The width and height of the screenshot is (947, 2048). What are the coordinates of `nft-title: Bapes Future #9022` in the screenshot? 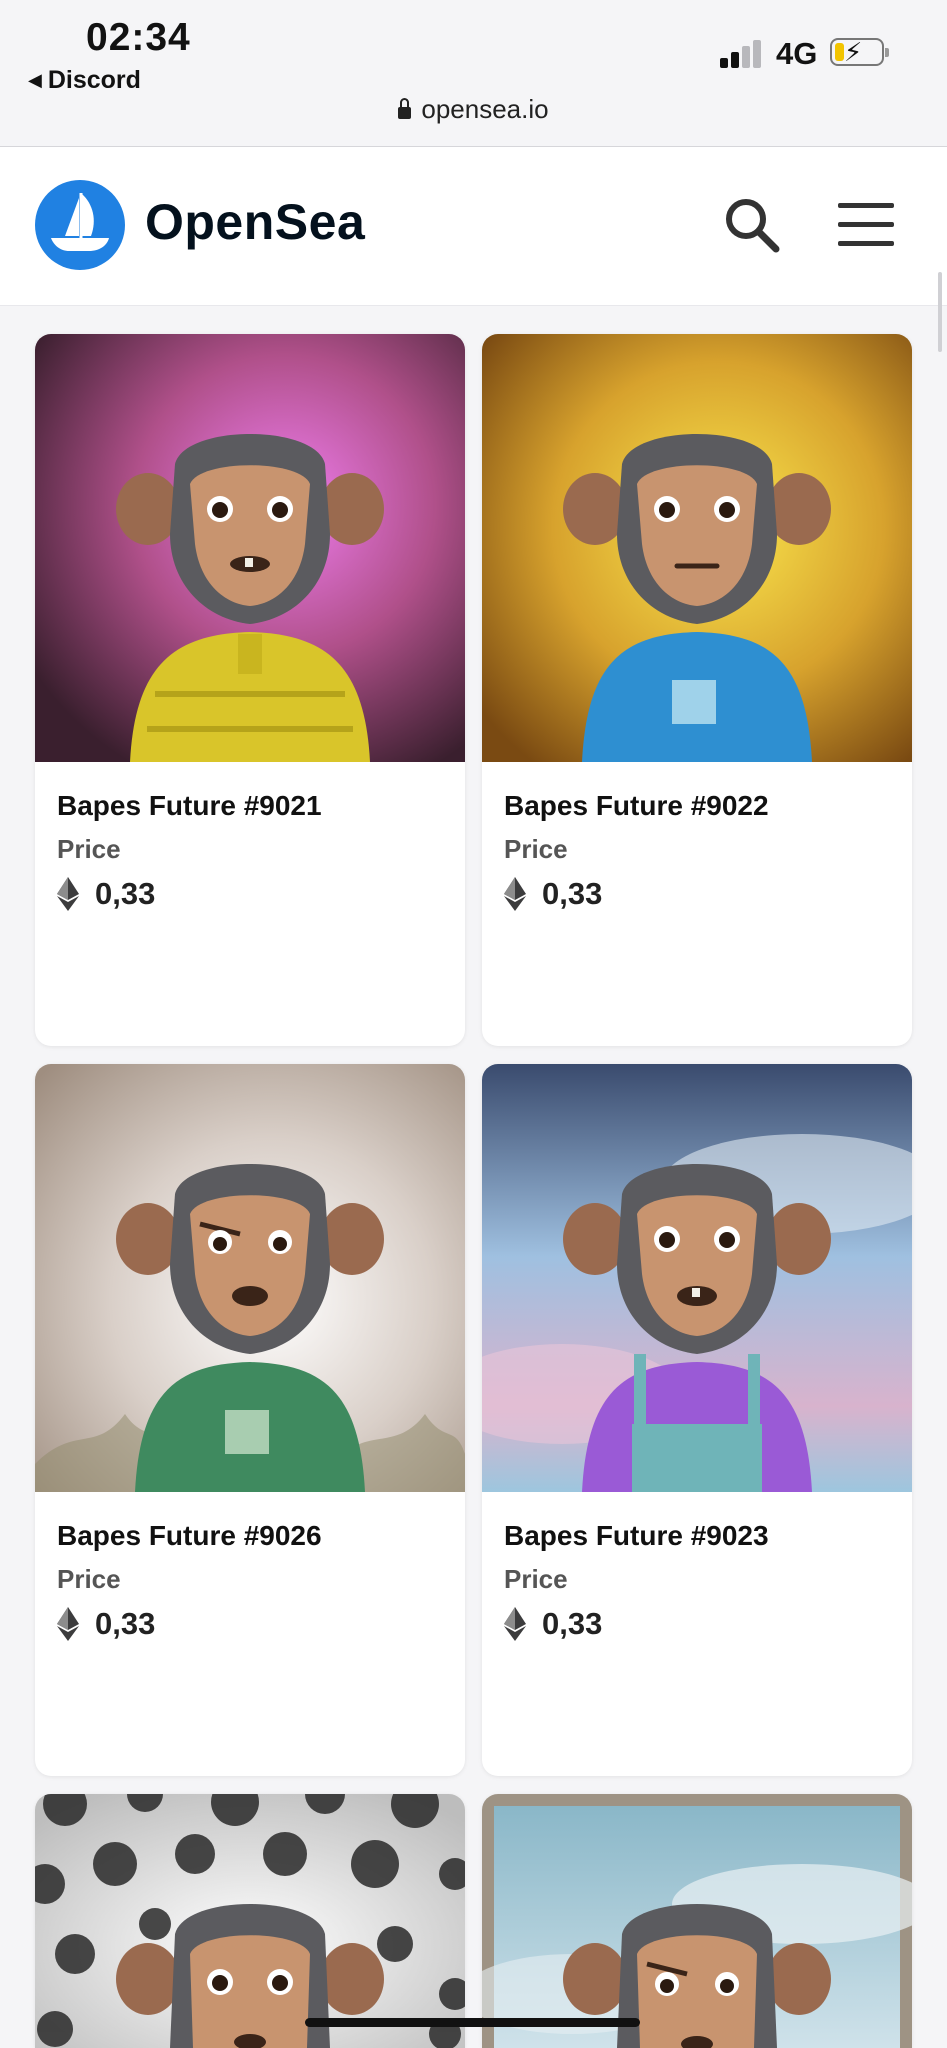 It's located at (636, 806).